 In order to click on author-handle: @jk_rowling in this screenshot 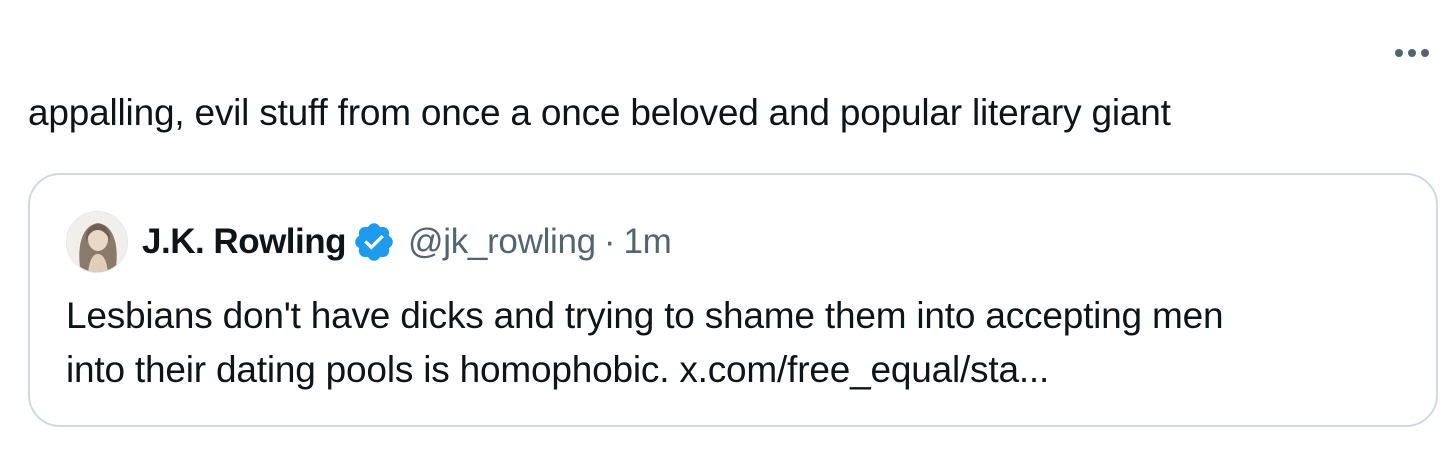, I will do `click(502, 242)`.